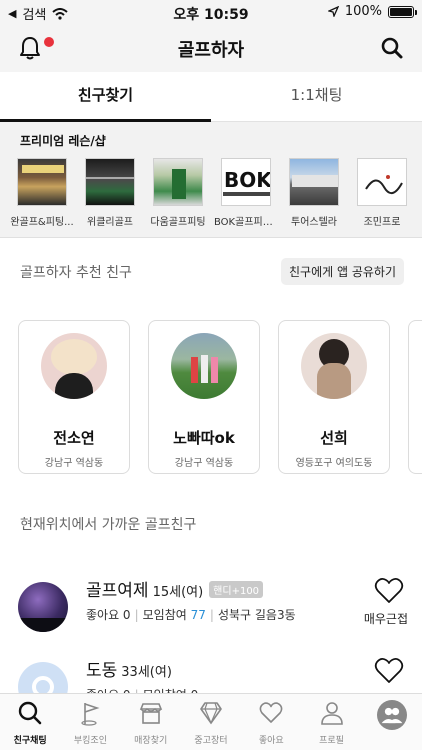  I want to click on shop-item: 투어스텔라, so click(313, 193).